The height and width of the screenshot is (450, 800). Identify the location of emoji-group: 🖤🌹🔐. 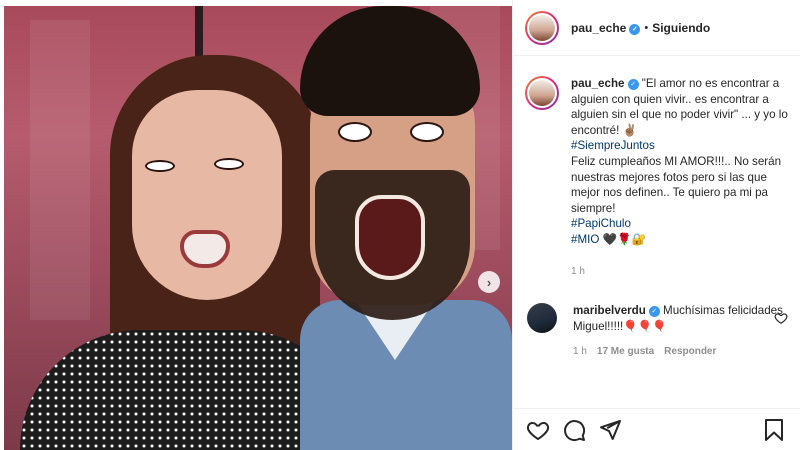
(624, 239).